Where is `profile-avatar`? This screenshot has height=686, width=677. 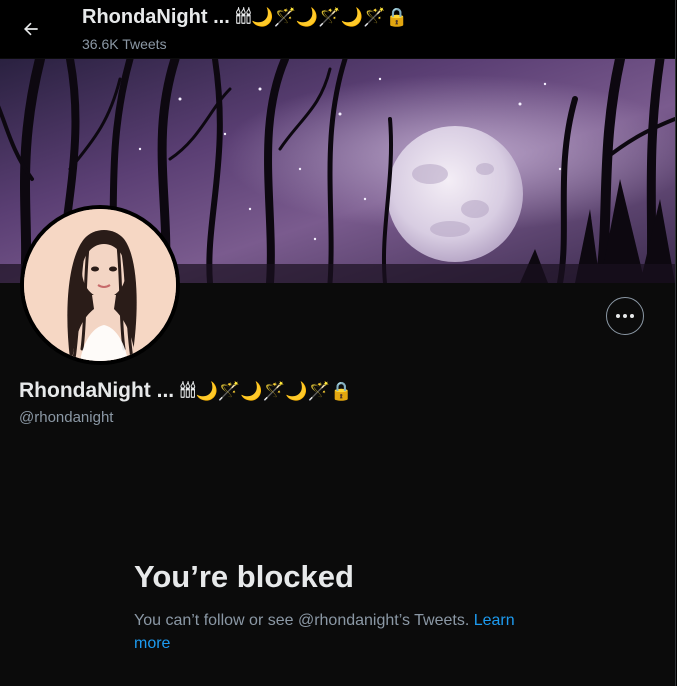
profile-avatar is located at coordinates (100, 285).